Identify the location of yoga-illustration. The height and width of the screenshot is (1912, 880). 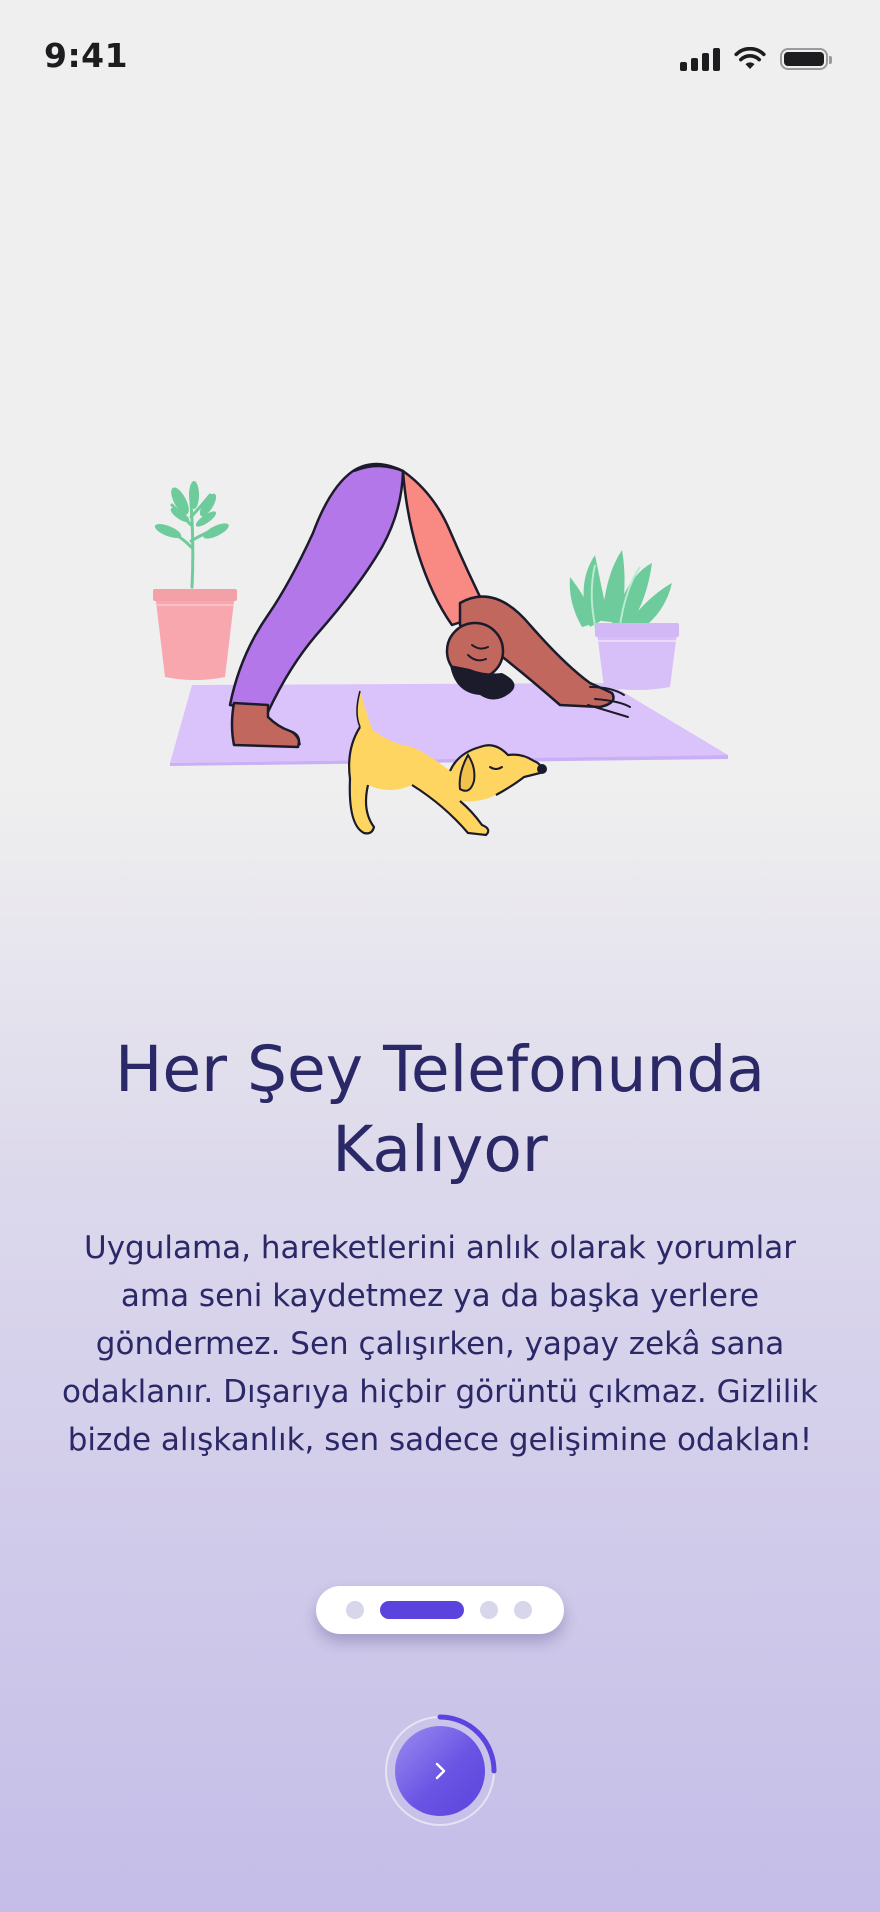
(440, 649).